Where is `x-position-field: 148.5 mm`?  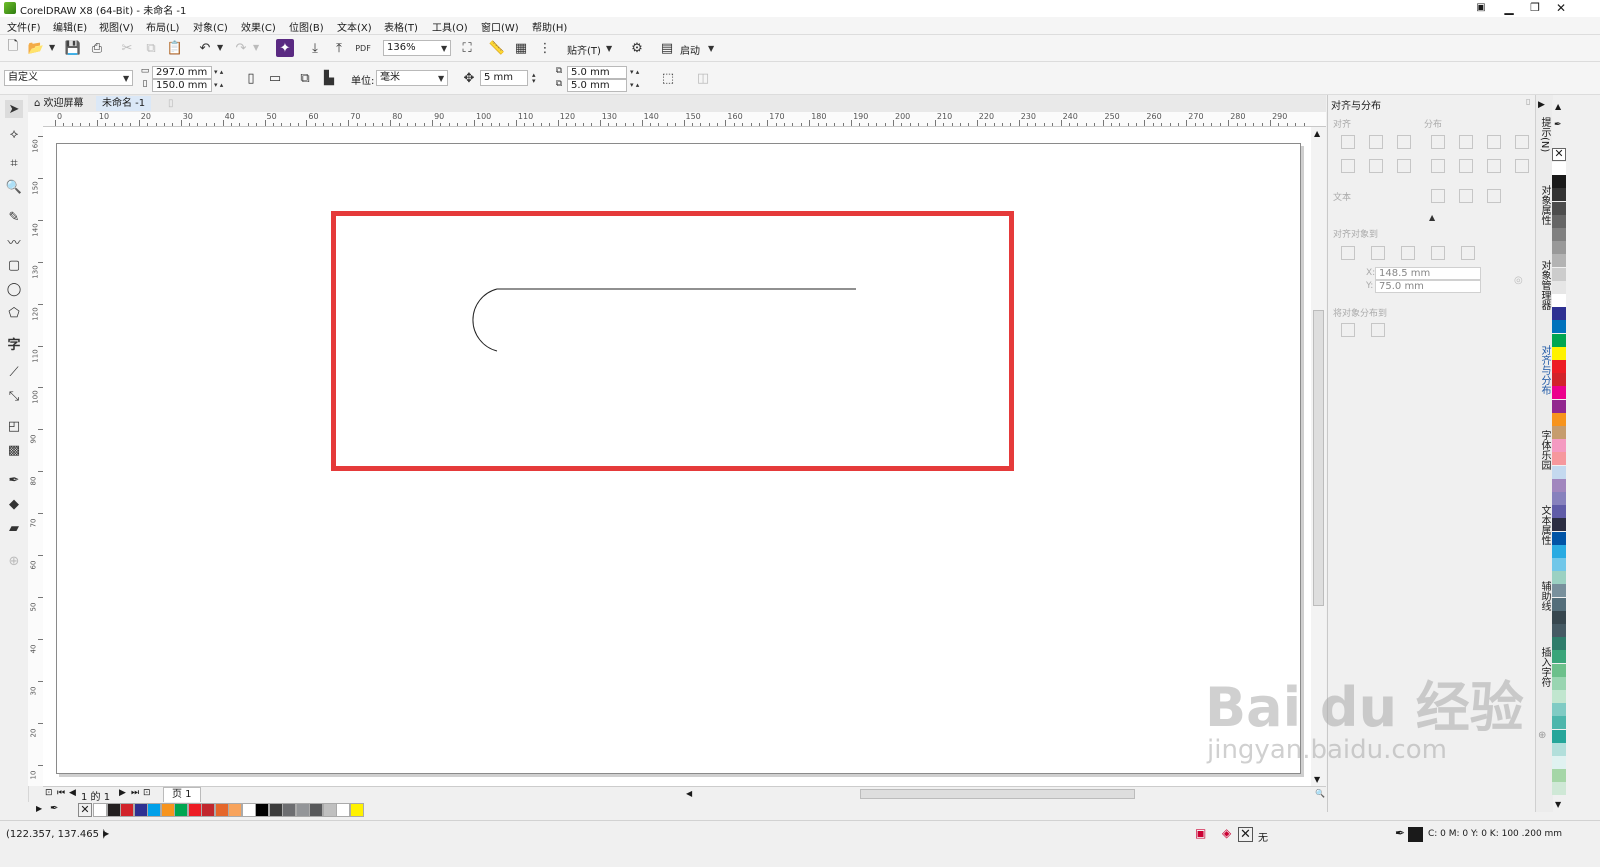
x-position-field: 148.5 mm is located at coordinates (1428, 273).